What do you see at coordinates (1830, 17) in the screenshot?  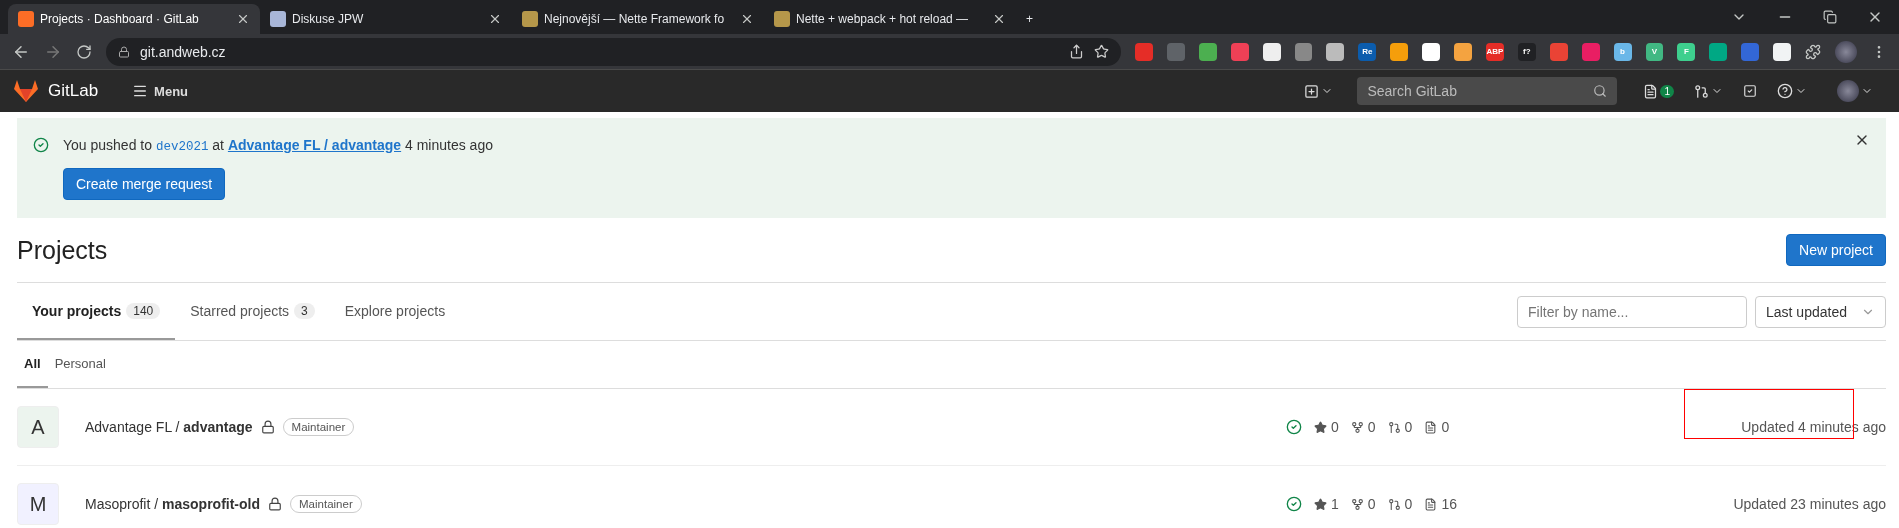 I see `restore-icon` at bounding box center [1830, 17].